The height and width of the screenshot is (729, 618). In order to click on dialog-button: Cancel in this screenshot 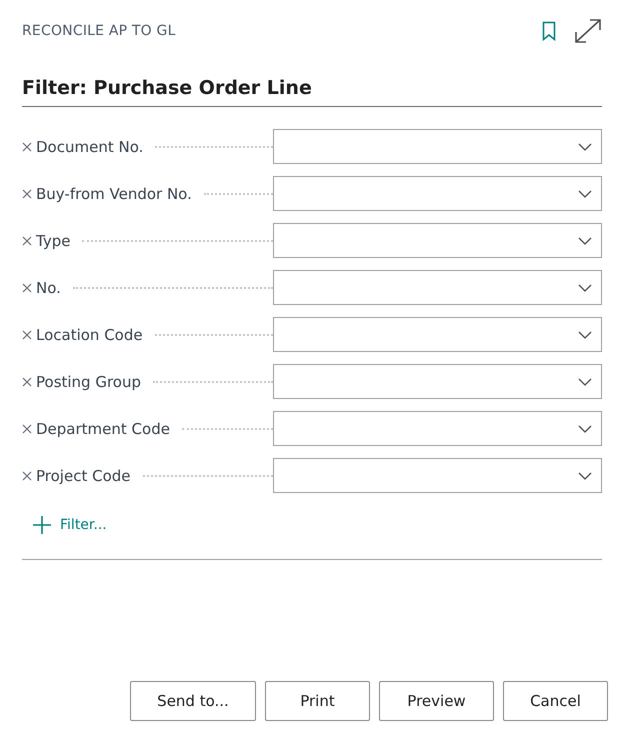, I will do `click(555, 701)`.